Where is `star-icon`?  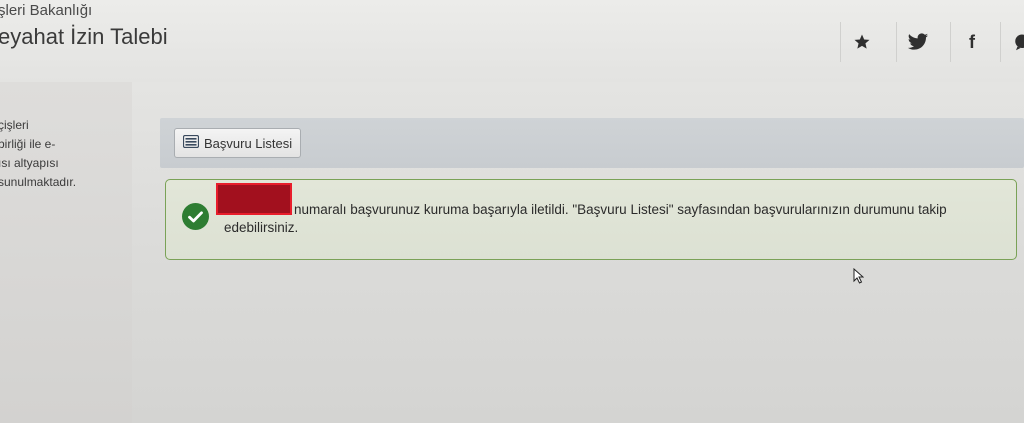
star-icon is located at coordinates (862, 42).